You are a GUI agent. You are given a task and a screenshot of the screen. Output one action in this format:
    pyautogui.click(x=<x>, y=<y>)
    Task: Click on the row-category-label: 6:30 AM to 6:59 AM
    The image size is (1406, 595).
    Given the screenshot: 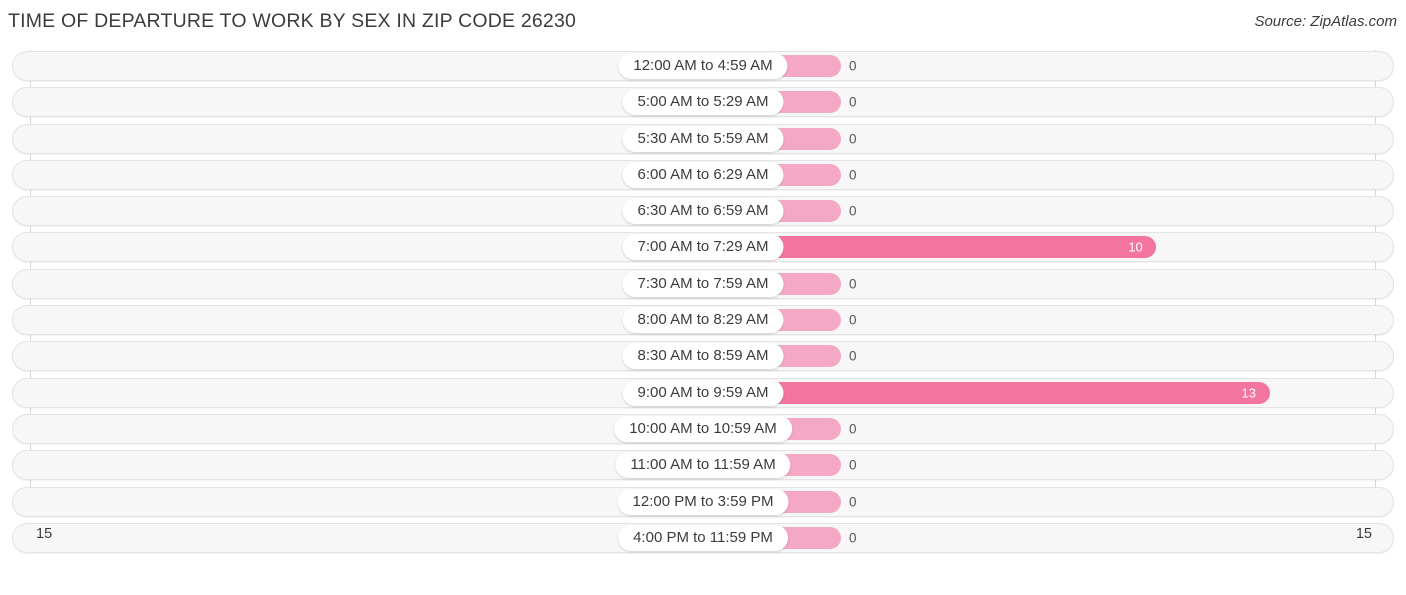 What is the action you would take?
    pyautogui.click(x=703, y=211)
    